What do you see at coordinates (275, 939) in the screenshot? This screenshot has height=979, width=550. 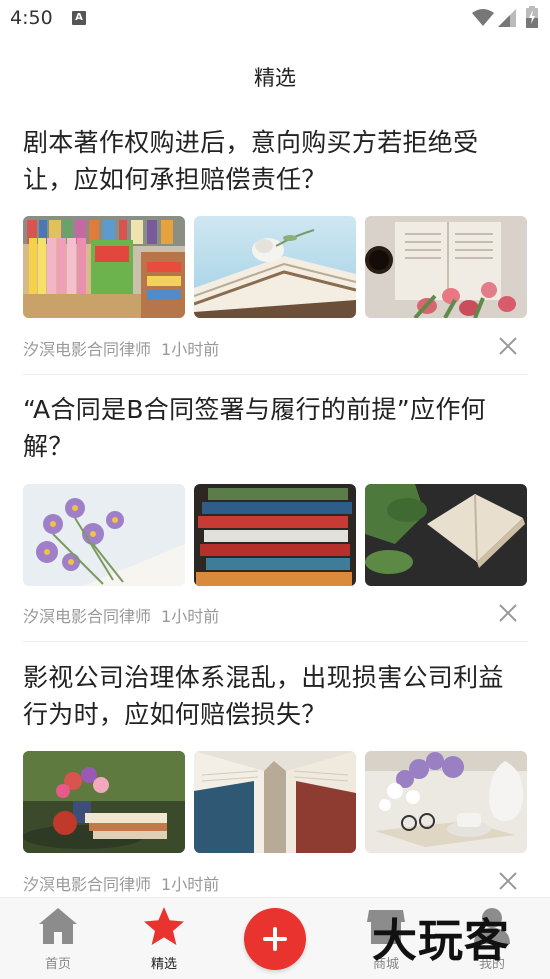 I see `add-button` at bounding box center [275, 939].